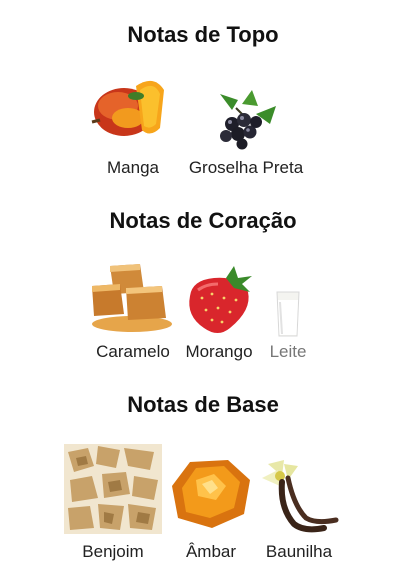 This screenshot has width=406, height=586. What do you see at coordinates (203, 404) in the screenshot?
I see `section-title-base-notes: Notas de Base` at bounding box center [203, 404].